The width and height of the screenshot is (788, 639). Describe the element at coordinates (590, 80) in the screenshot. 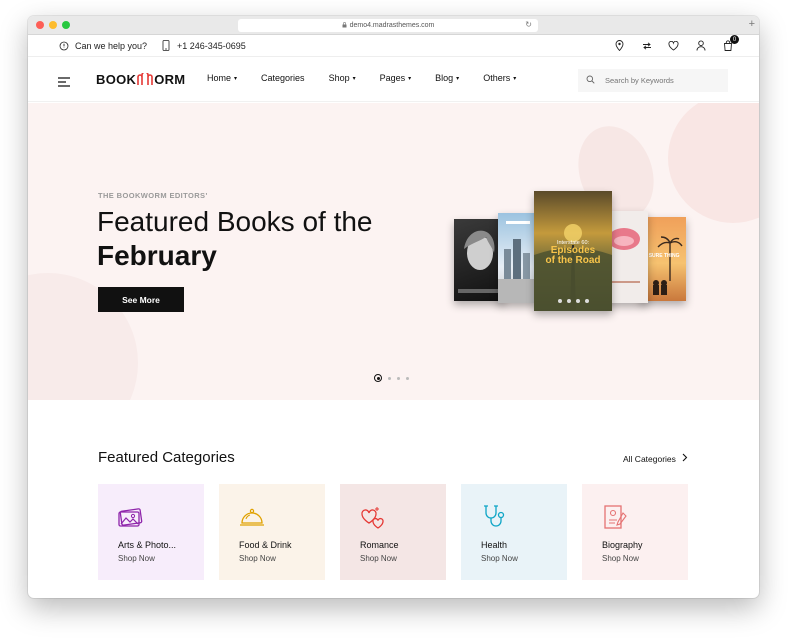

I see `search-icon` at that location.